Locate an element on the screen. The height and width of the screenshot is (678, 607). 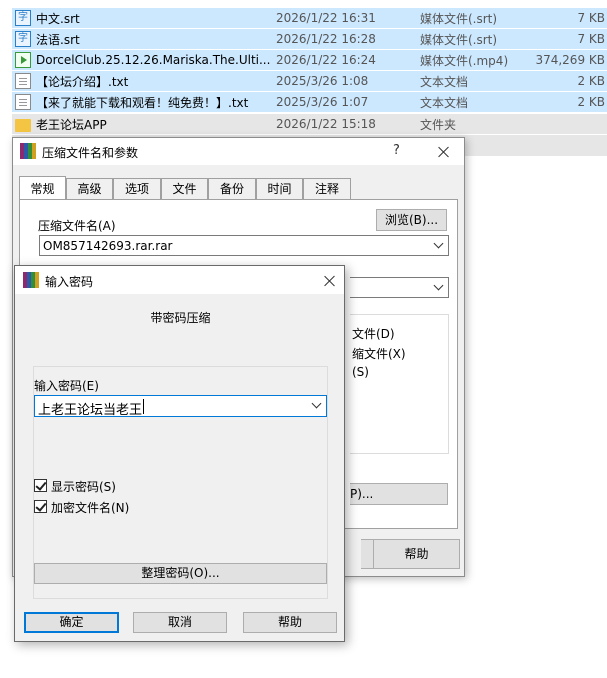
option-label: (S) is located at coordinates (360, 372).